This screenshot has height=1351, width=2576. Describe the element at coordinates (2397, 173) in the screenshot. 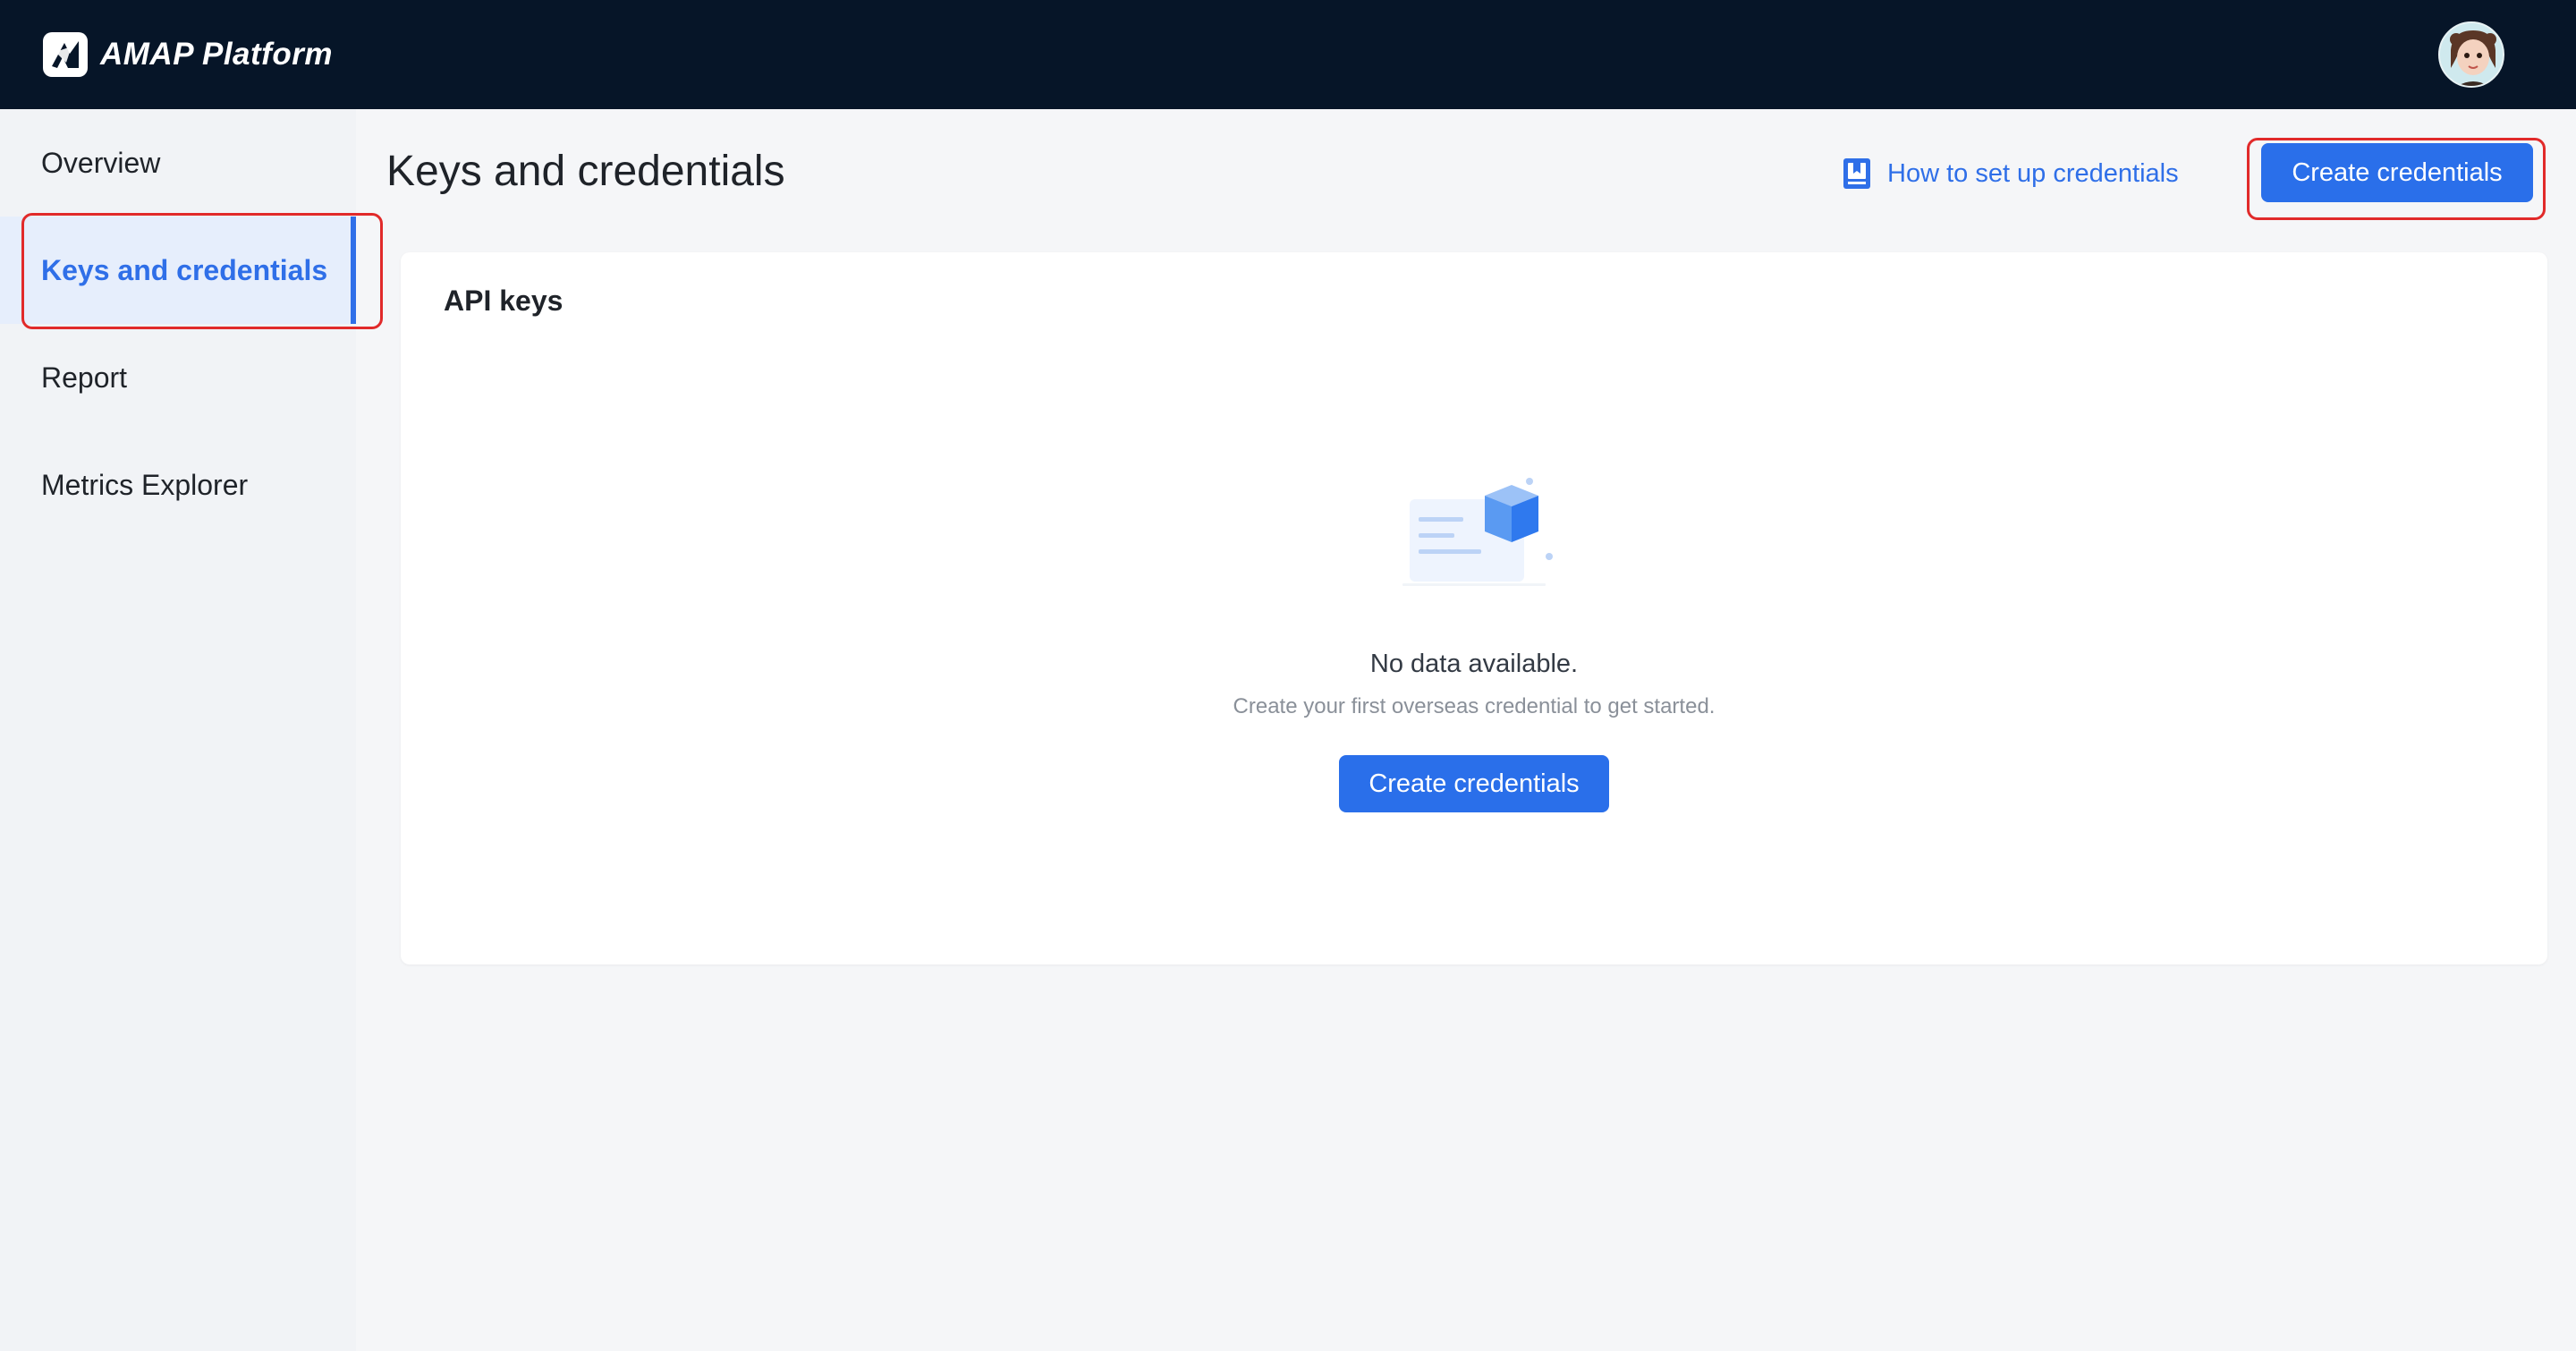

I see `create-credentials-button: Create credentials` at that location.